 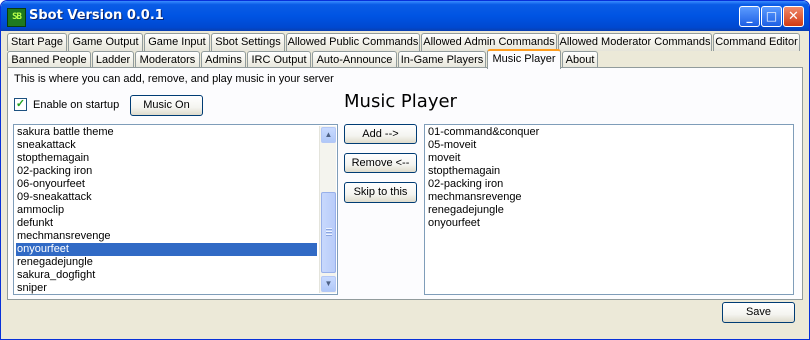 I want to click on tracks-scrollbar: ▲ ▼, so click(x=327, y=209).